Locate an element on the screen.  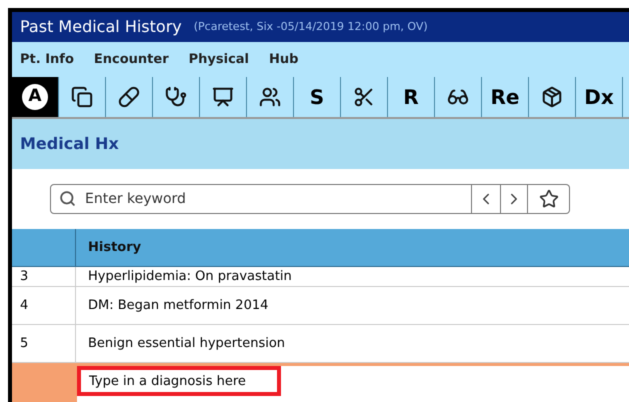
table-cell-text: Hyperlipidemia: On pravastatin is located at coordinates (190, 277).